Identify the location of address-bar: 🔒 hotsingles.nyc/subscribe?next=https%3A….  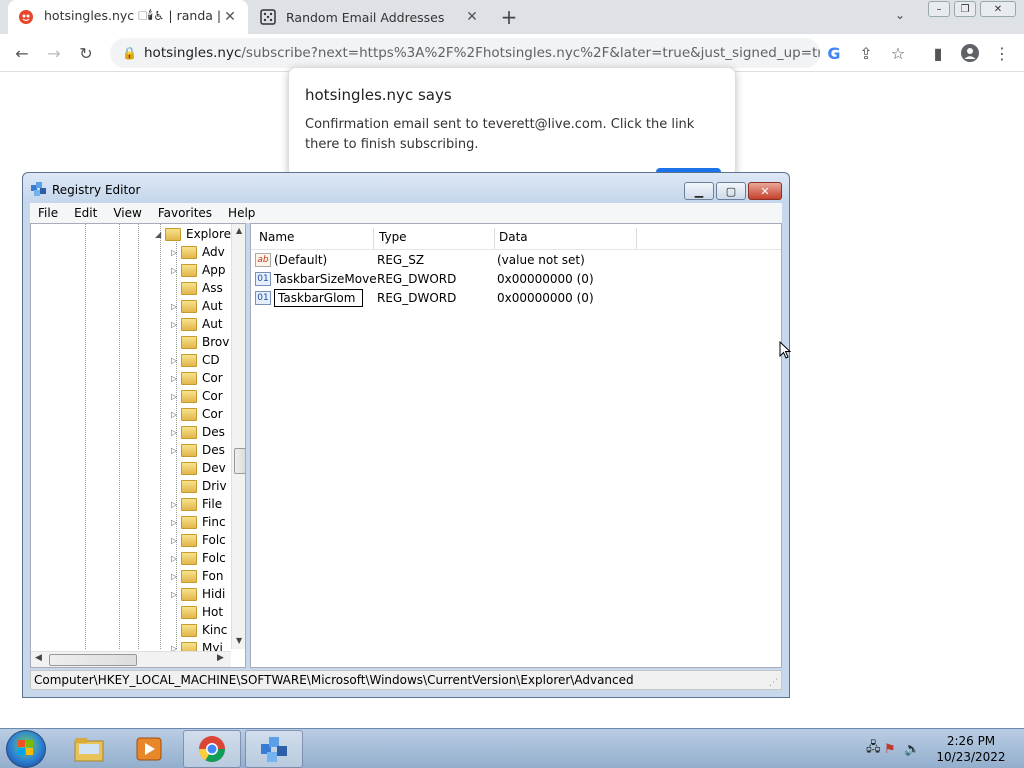
(465, 53).